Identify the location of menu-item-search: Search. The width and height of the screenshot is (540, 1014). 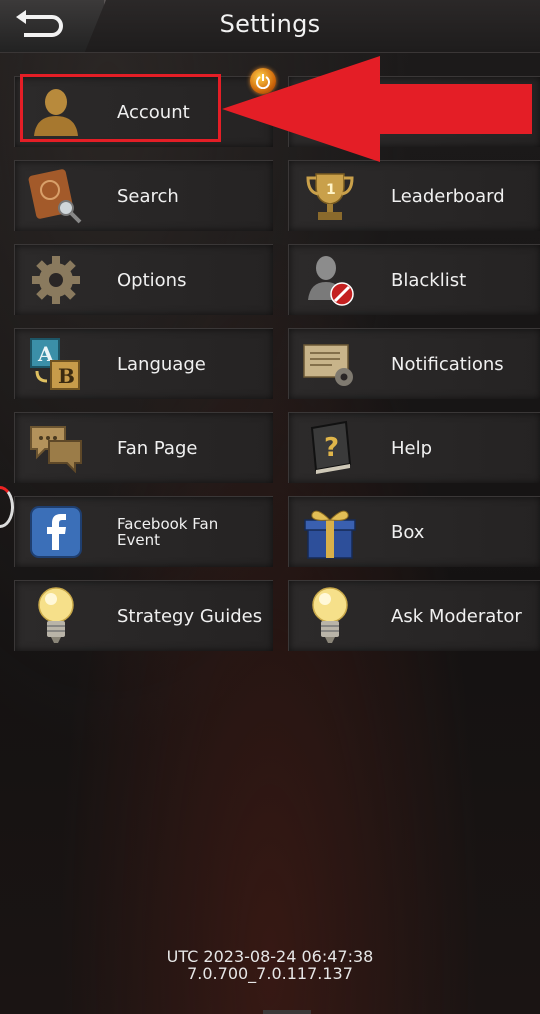
(143, 195).